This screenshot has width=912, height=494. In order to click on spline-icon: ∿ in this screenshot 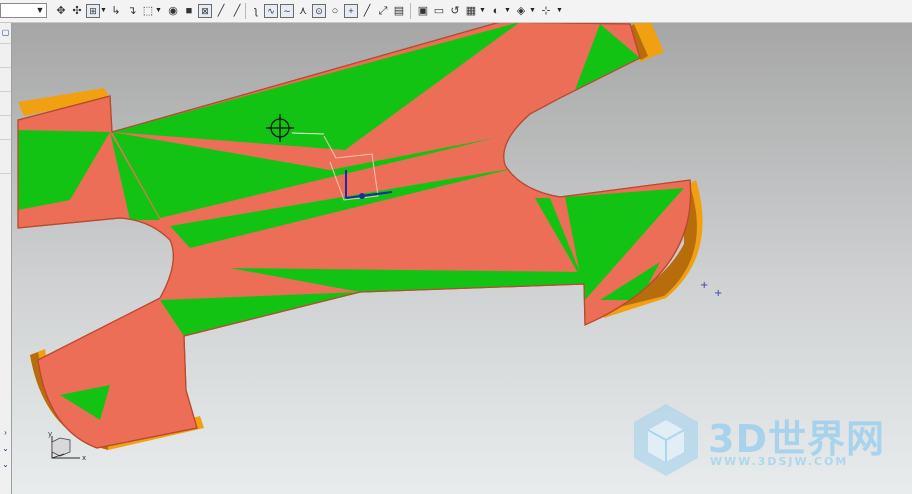, I will do `click(271, 11)`.